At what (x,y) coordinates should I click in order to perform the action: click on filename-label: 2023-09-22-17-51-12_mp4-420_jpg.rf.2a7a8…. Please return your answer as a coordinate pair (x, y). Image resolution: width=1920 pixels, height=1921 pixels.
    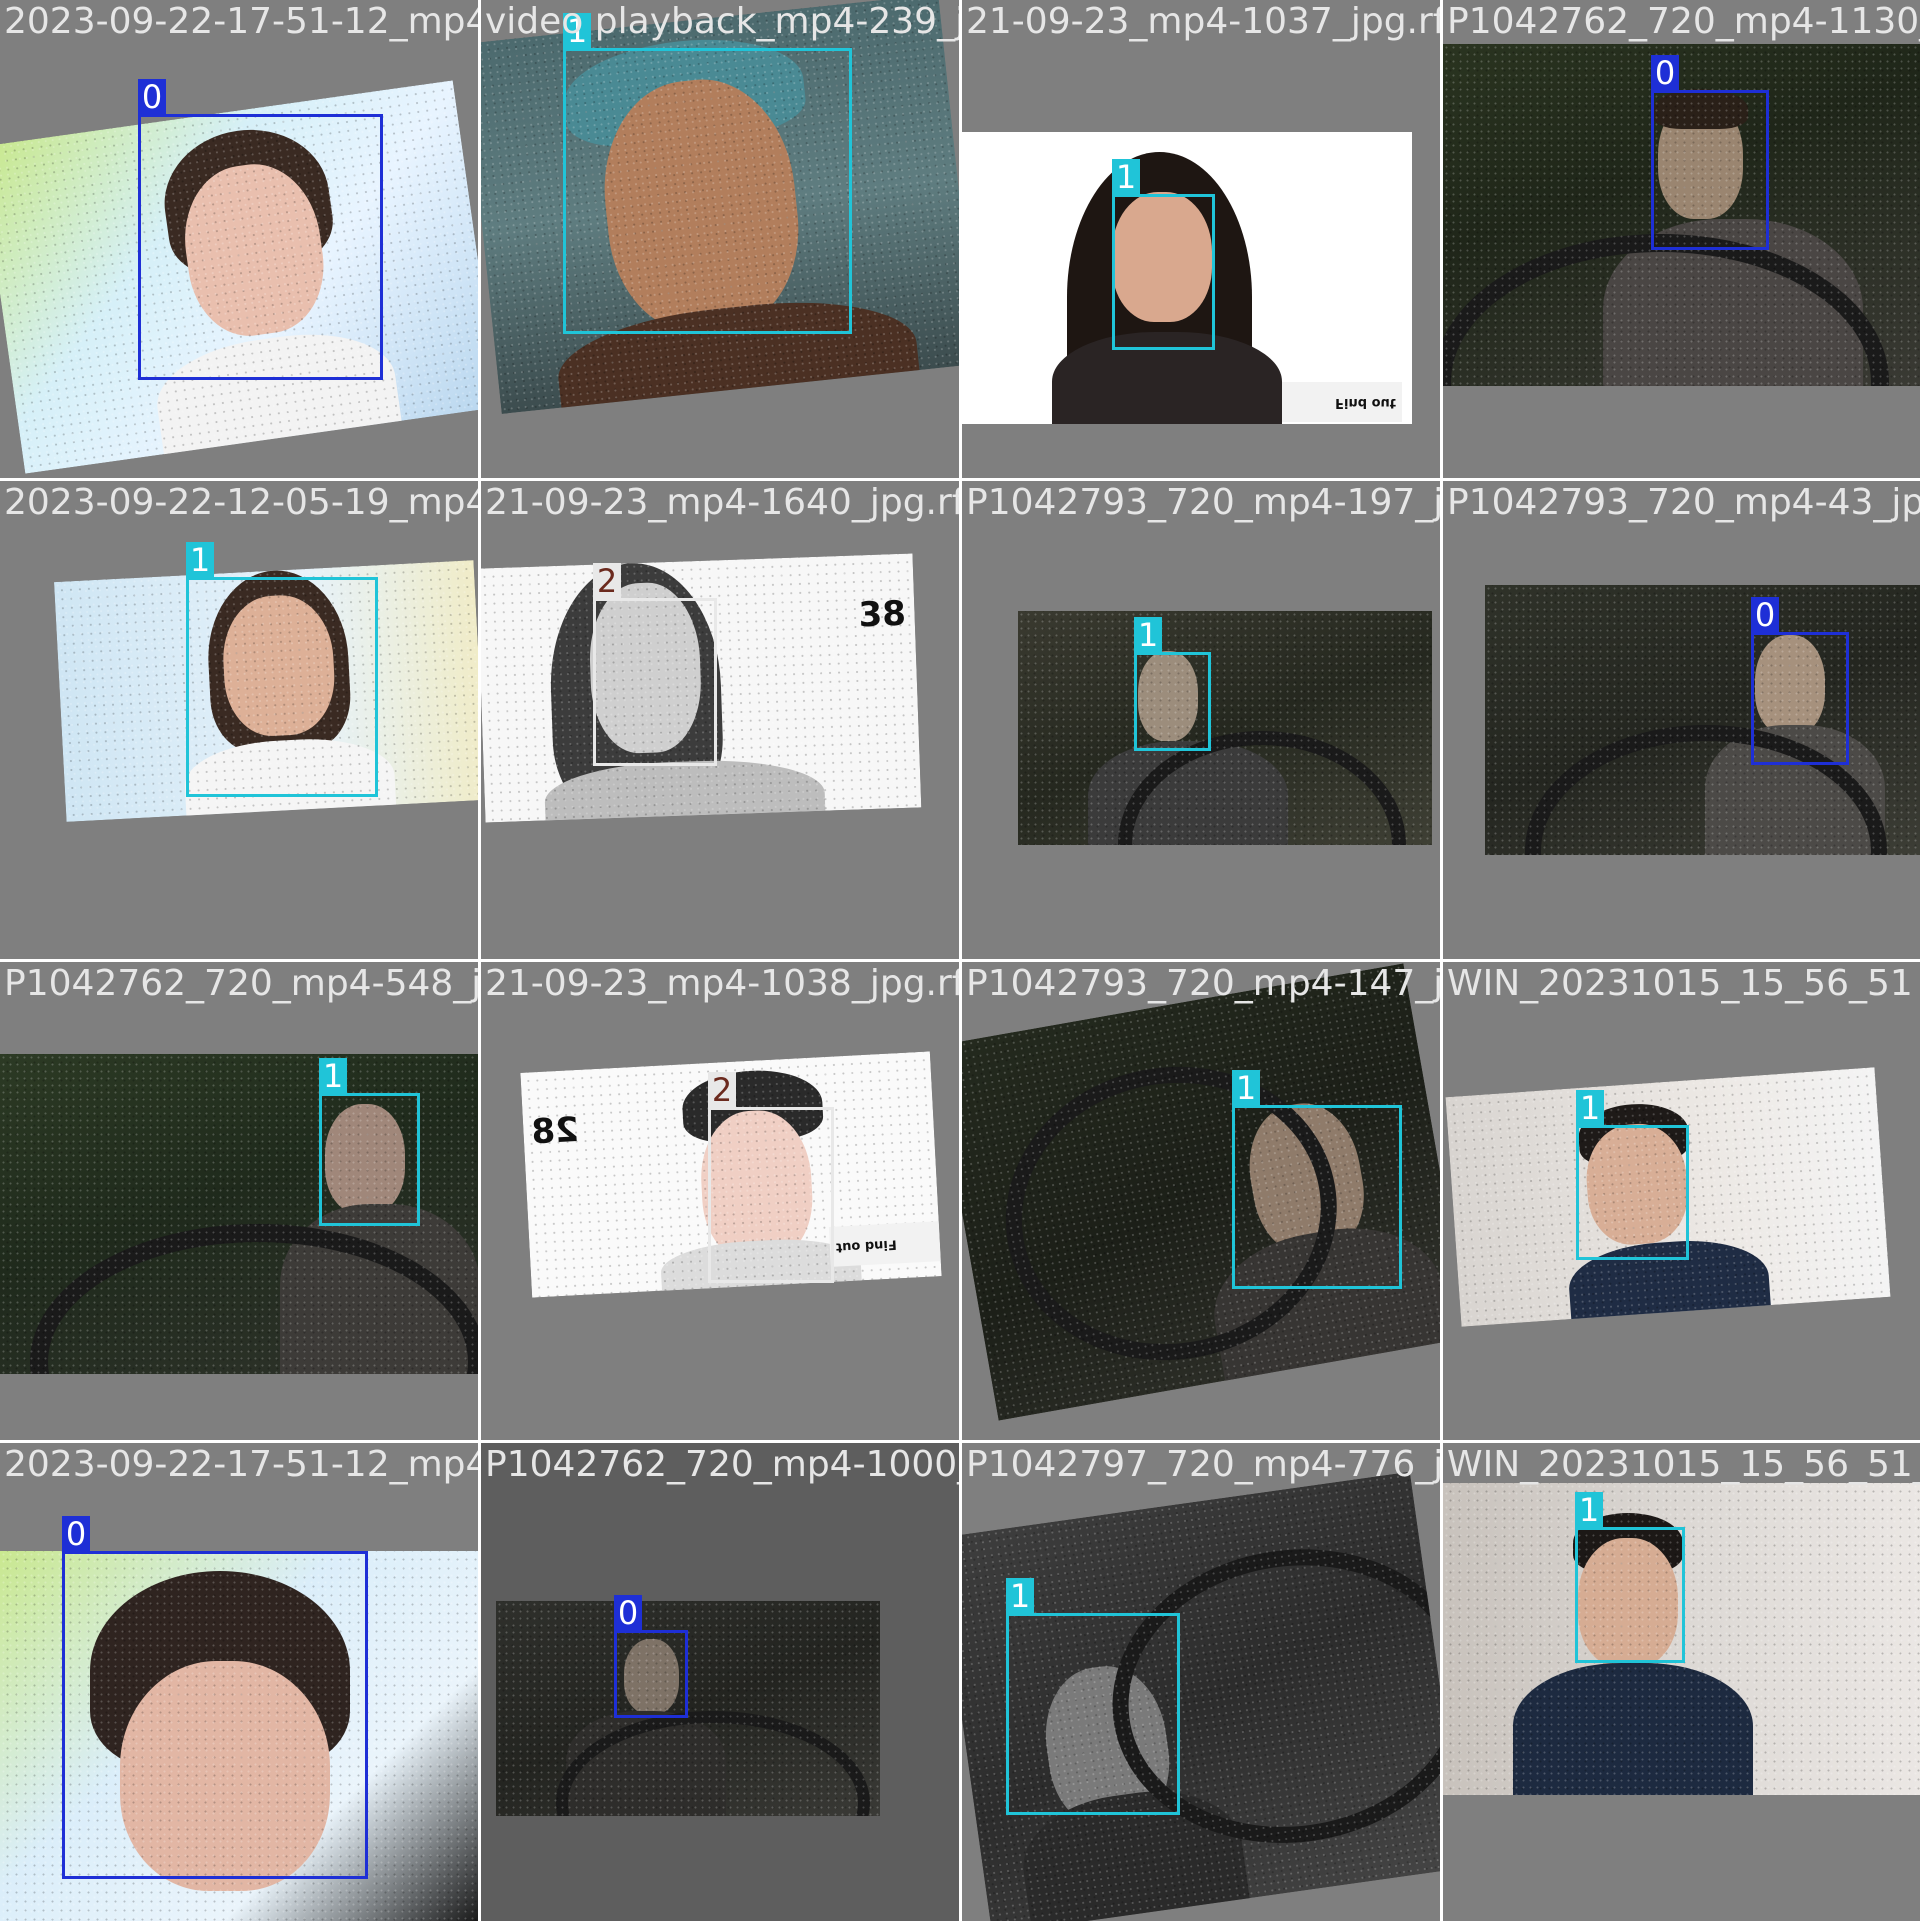
    Looking at the image, I should click on (241, 1464).